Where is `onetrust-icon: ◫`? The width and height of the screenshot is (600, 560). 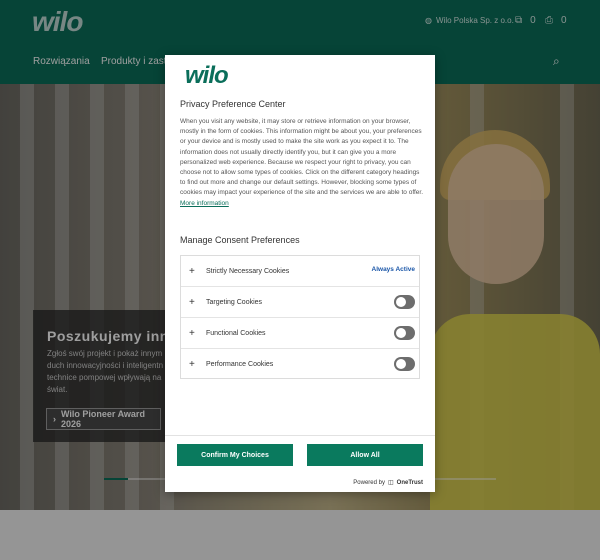
onetrust-icon: ◫ is located at coordinates (390, 483).